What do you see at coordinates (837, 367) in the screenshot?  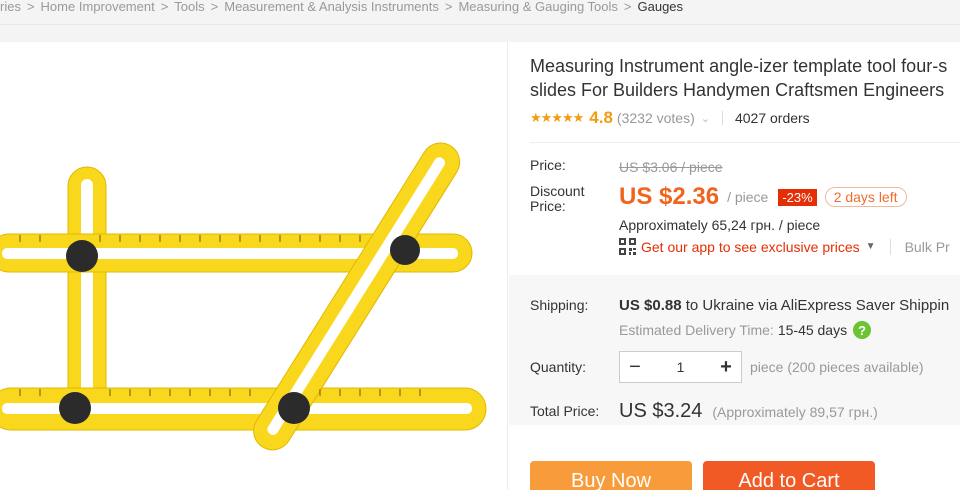 I see `quantity-availability: piece (200 pieces available)` at bounding box center [837, 367].